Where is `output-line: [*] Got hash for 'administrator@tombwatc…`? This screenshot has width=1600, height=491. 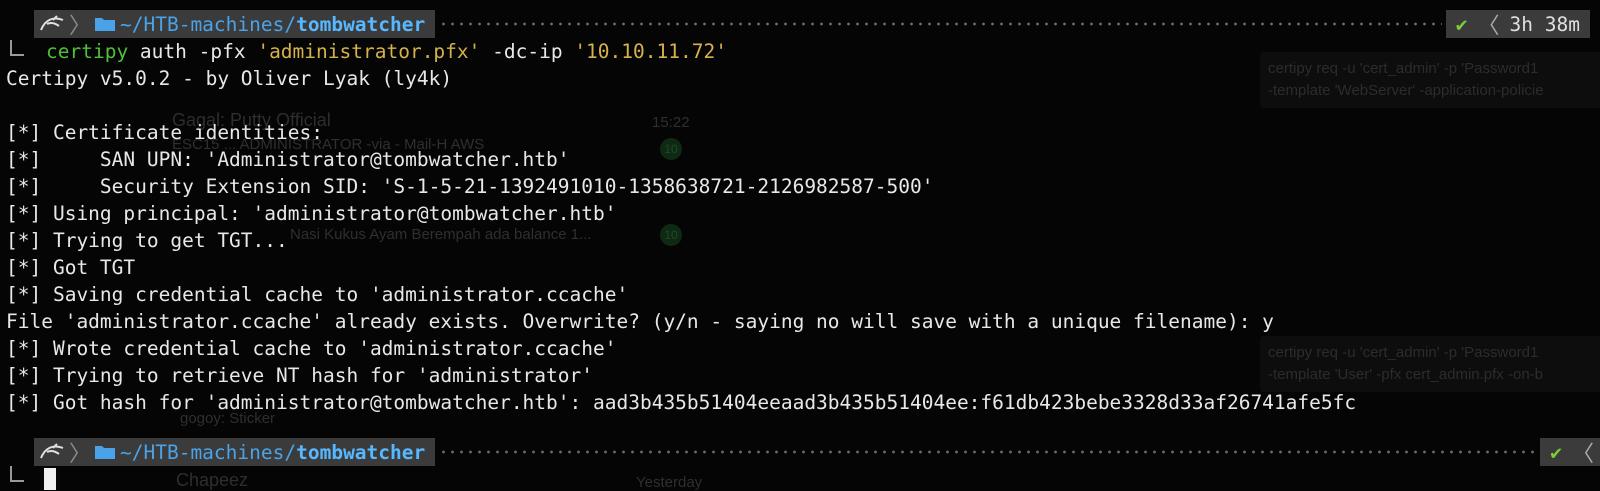
output-line: [*] Got hash for 'administrator@tombwatc… is located at coordinates (681, 402).